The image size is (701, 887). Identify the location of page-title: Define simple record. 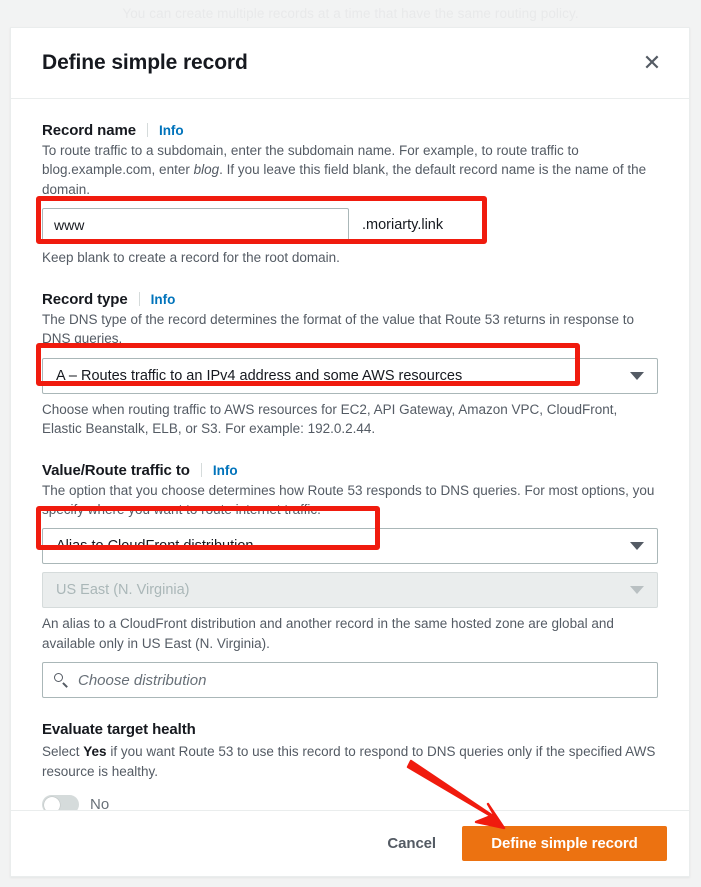
(145, 62).